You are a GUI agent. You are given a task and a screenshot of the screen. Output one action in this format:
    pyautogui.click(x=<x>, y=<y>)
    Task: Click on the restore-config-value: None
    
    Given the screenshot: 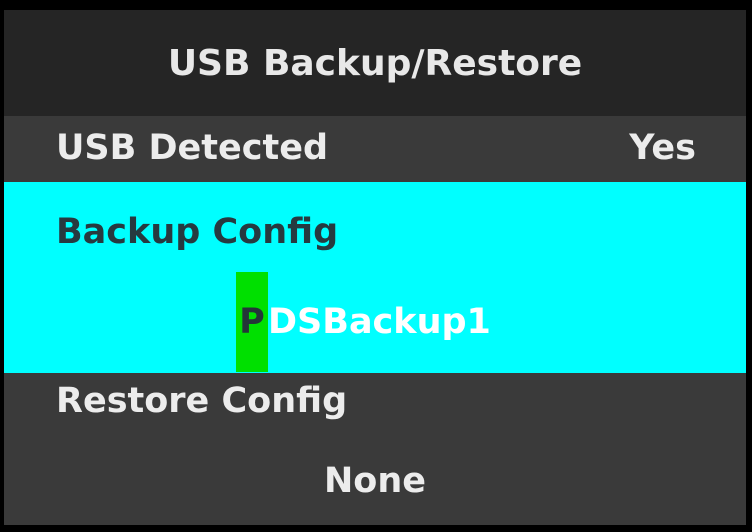 What is the action you would take?
    pyautogui.click(x=375, y=481)
    